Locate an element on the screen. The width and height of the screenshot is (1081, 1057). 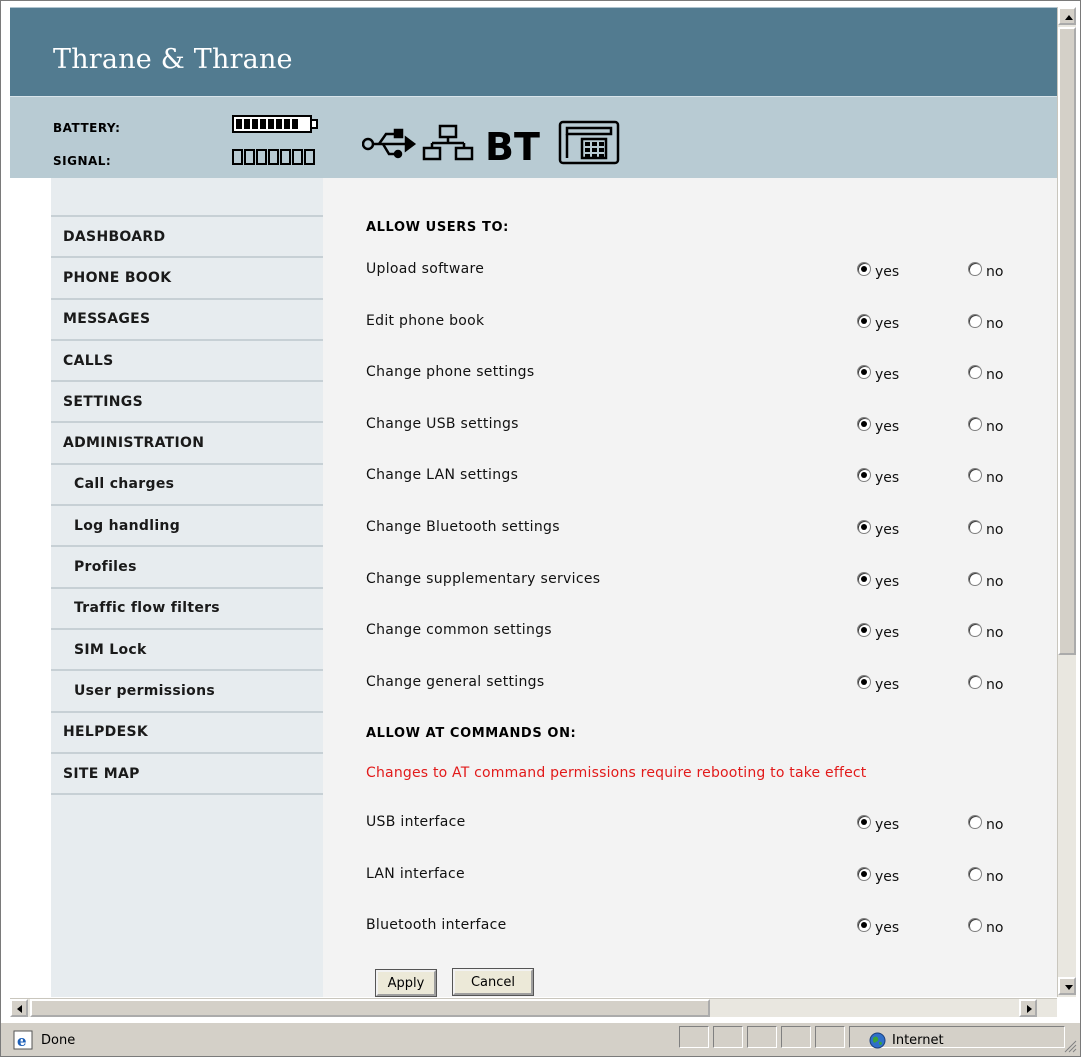
vertical-scrollbar is located at coordinates (1066, 502).